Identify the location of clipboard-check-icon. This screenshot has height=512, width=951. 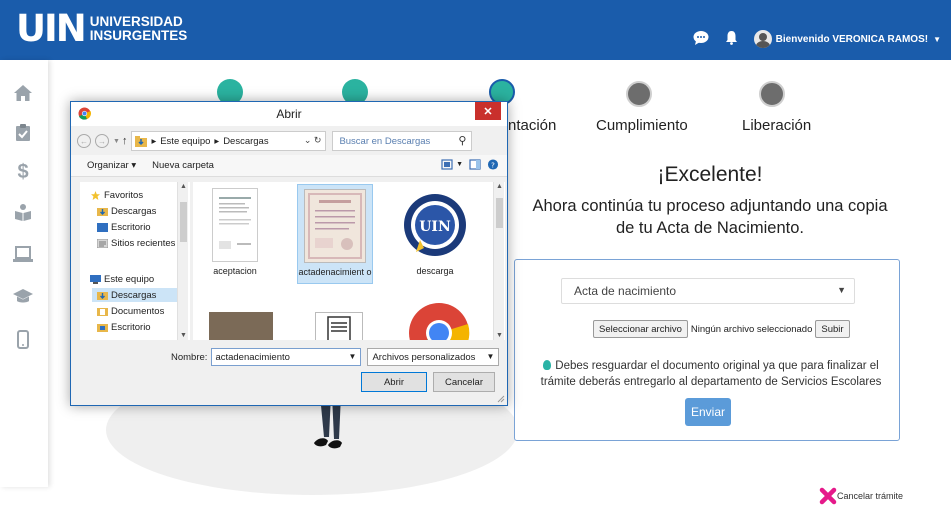
(23, 132).